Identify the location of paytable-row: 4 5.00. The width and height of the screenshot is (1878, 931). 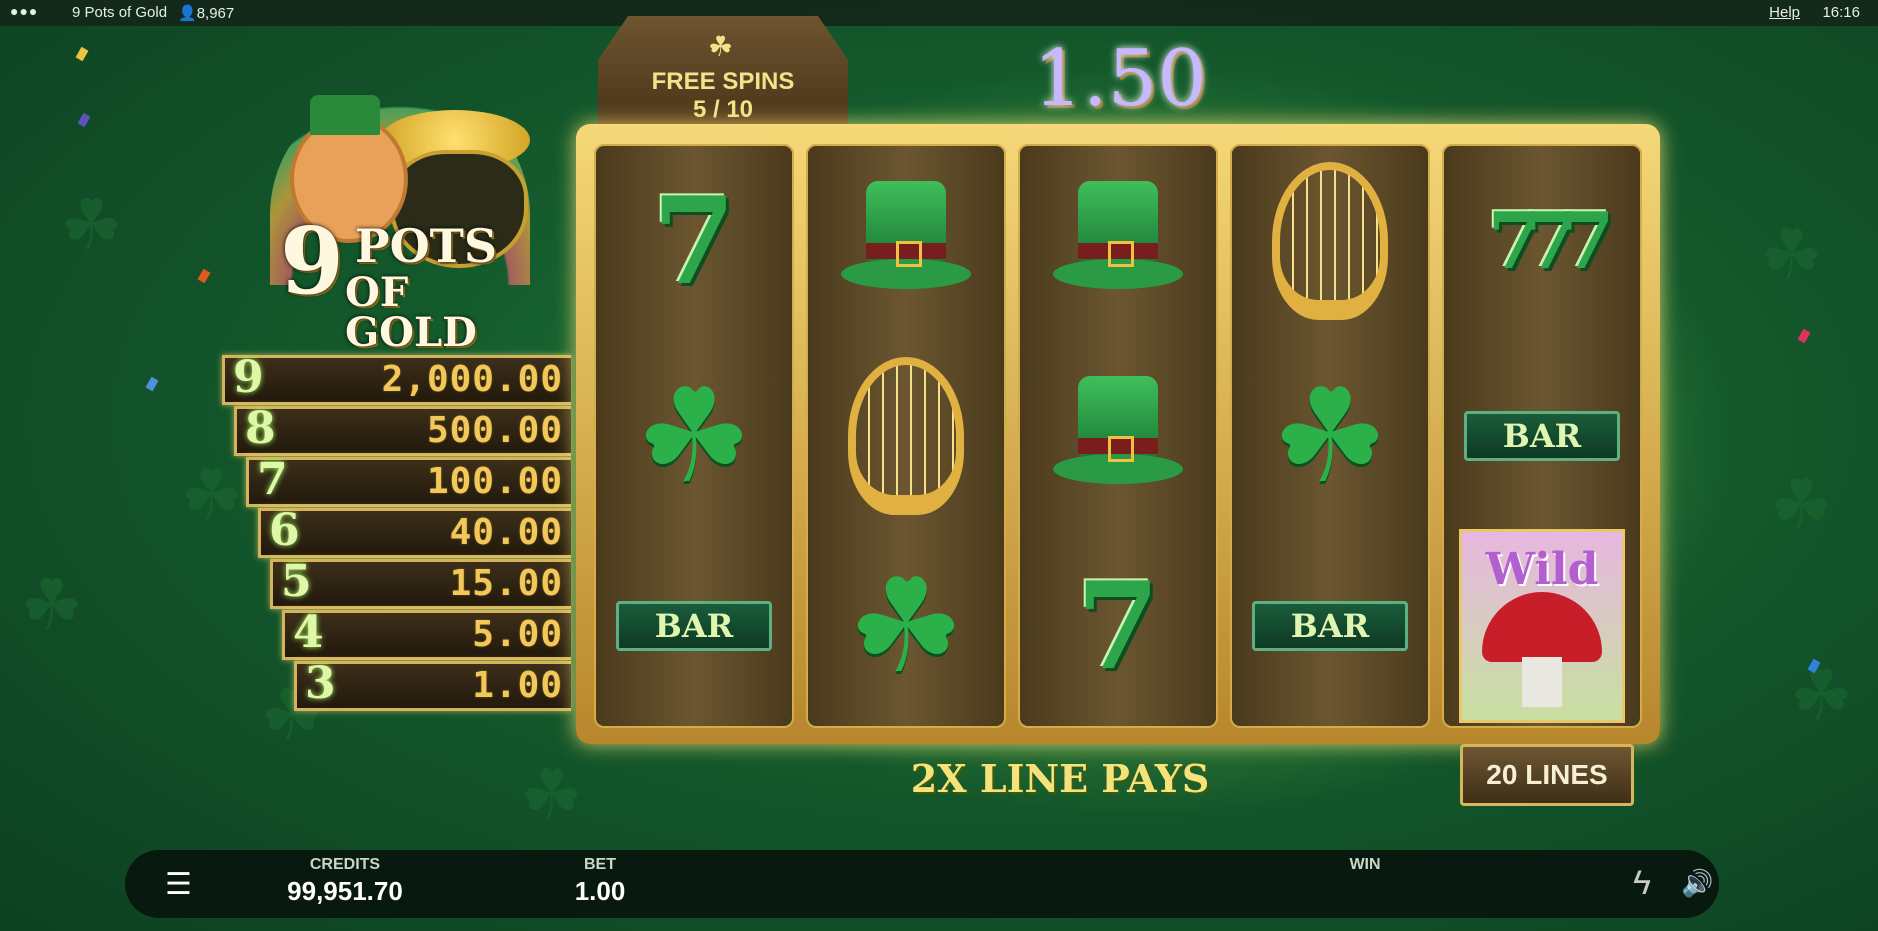
(426, 635).